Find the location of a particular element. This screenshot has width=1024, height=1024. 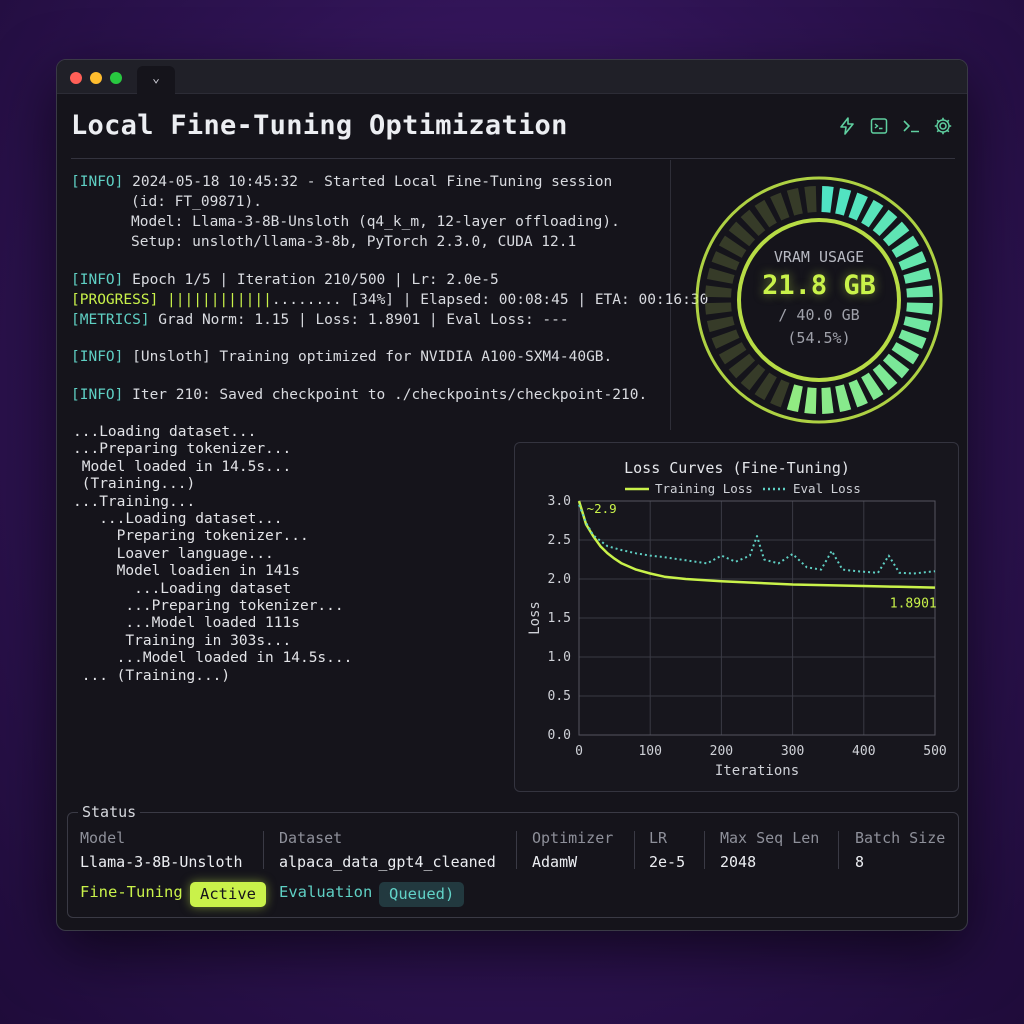

phase-fine-tuning-label: Fine-Tuning is located at coordinates (131, 892).